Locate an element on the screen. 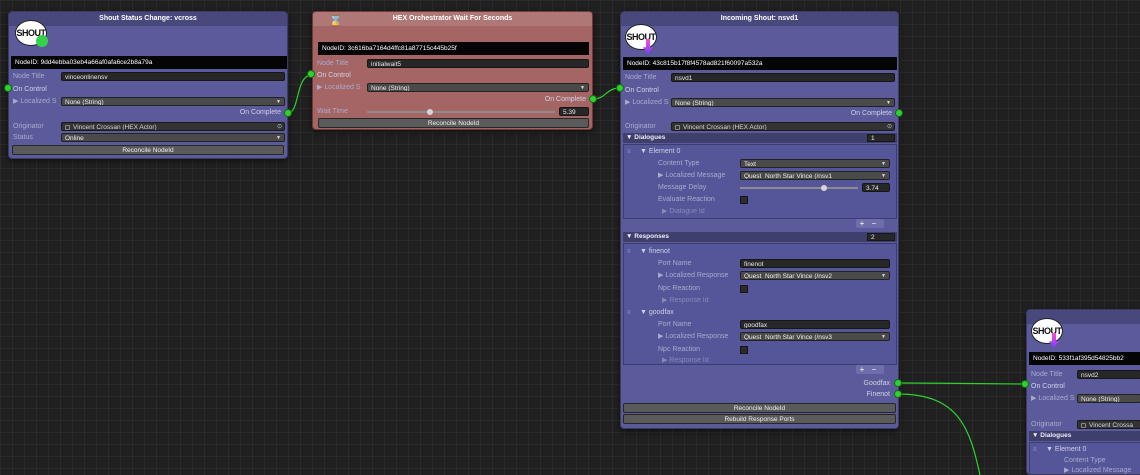 This screenshot has height=475, width=1140. finenot-port-label: Finenot is located at coordinates (878, 394).